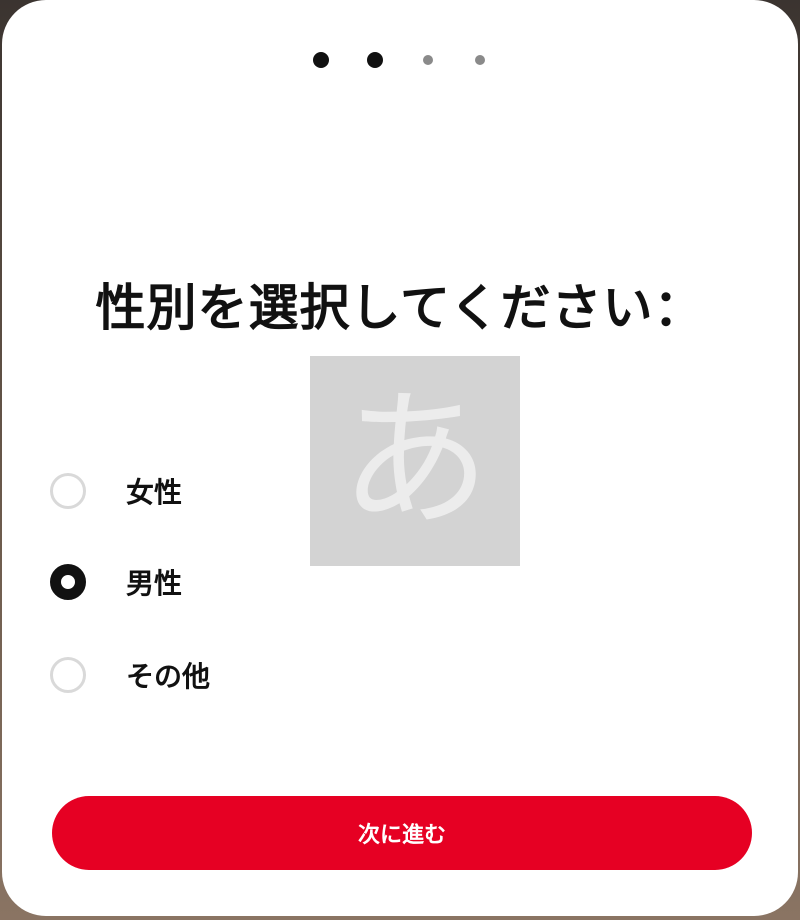 This screenshot has width=800, height=920. What do you see at coordinates (154, 492) in the screenshot?
I see `option-female-label: 女性` at bounding box center [154, 492].